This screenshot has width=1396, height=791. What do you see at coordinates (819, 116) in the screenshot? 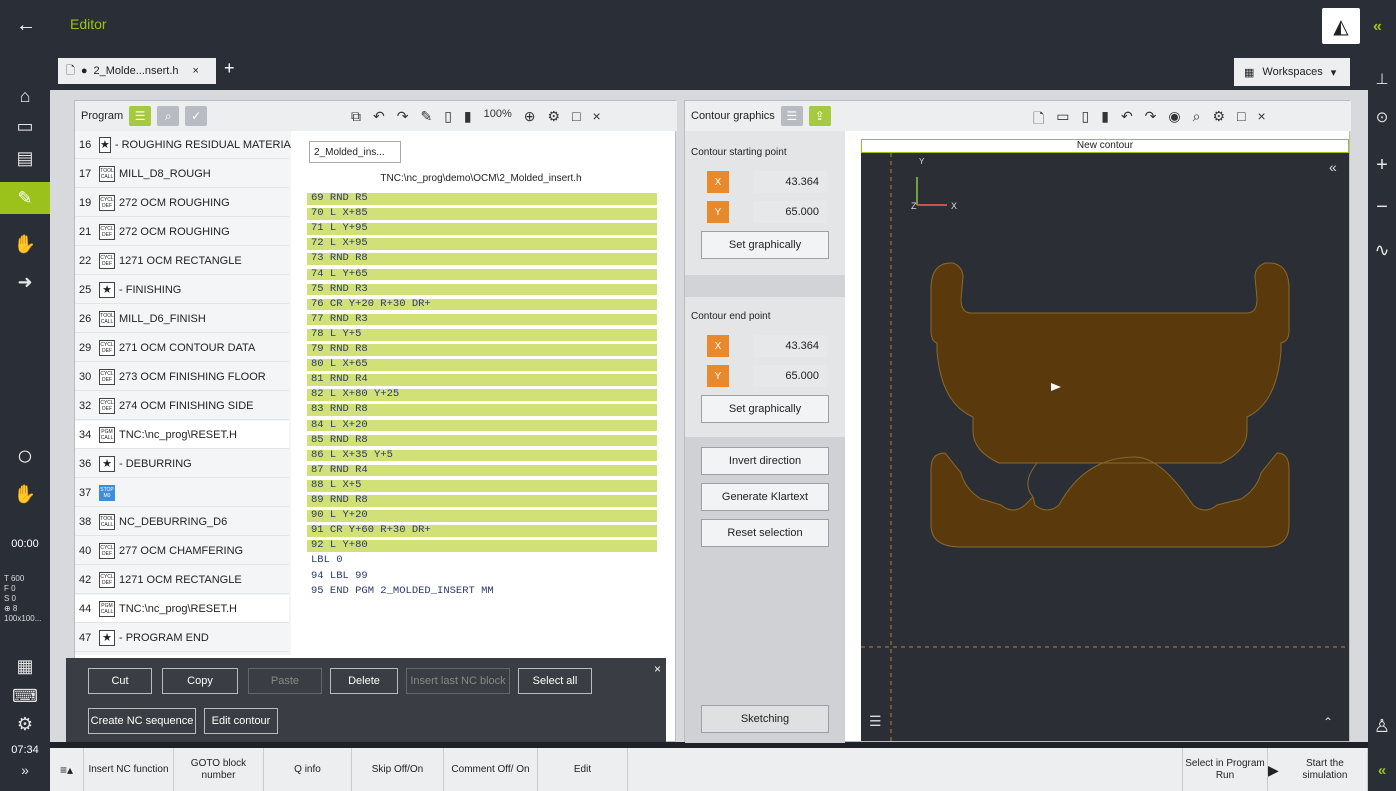
I see `export-icon: ⇪` at bounding box center [819, 116].